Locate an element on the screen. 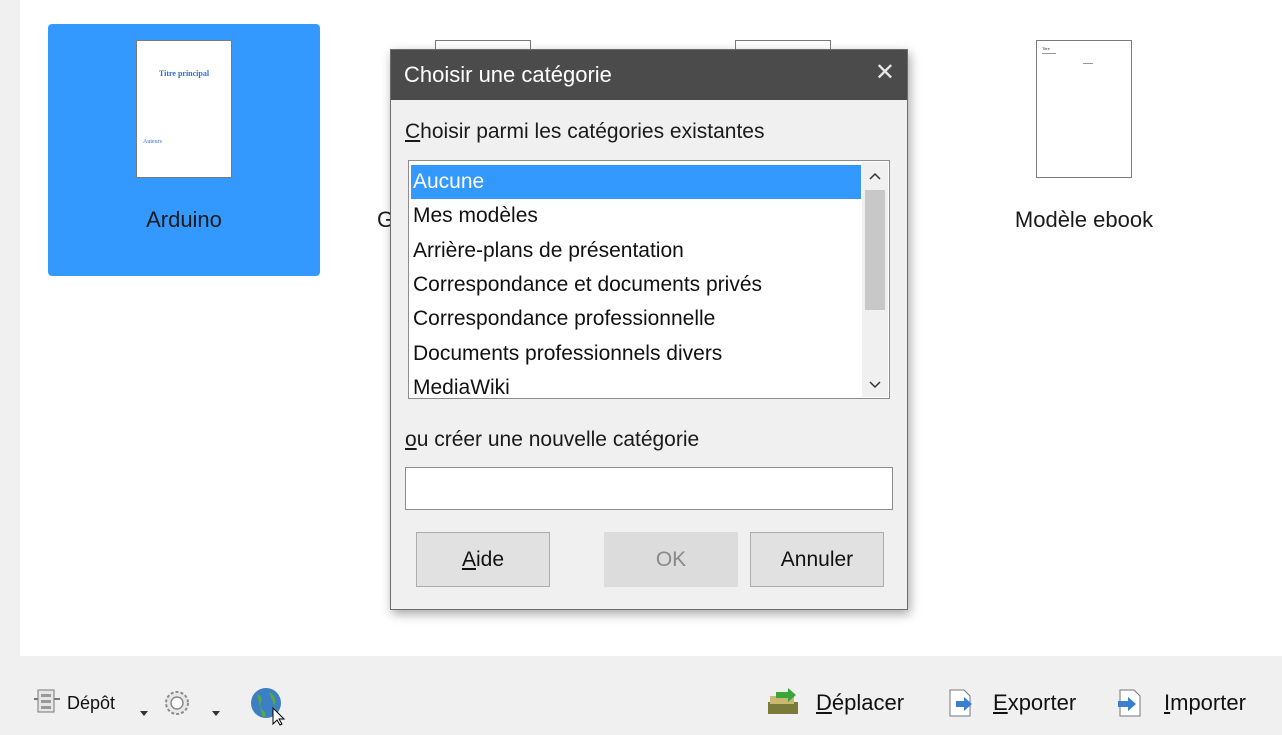 This screenshot has height=735, width=1282. dialog-titlebar: Choisir une catégorie ✕ is located at coordinates (649, 75).